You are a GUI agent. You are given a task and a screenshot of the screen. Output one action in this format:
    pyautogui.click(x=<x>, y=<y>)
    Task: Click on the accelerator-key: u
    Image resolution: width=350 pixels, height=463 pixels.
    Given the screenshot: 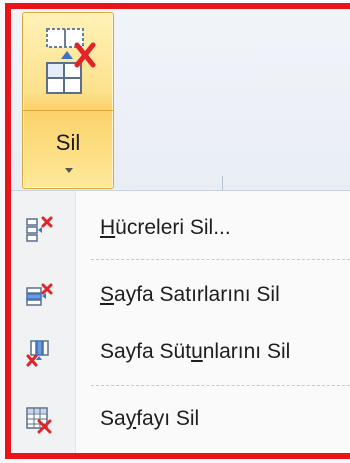 What is the action you would take?
    pyautogui.click(x=197, y=351)
    